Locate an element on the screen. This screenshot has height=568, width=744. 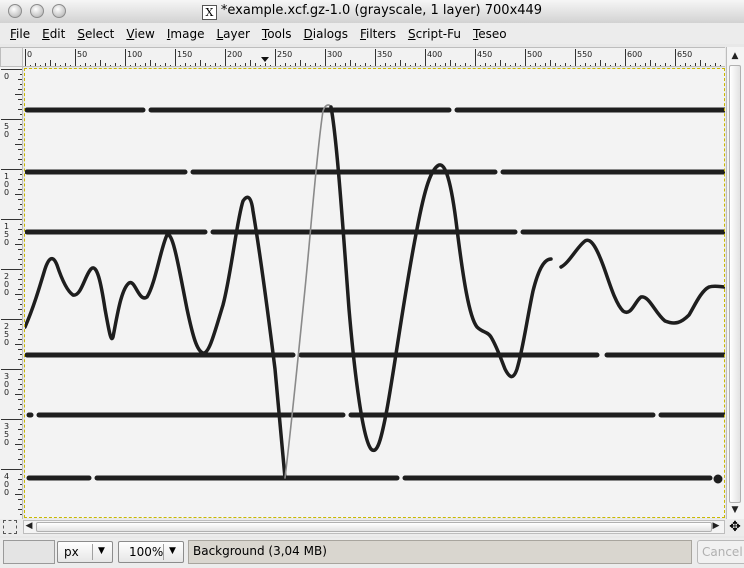
horizontal-ruler-ticks: 0 50 100 150 200 250 300 350 400 450 500 550 600 650 is located at coordinates (373, 57).